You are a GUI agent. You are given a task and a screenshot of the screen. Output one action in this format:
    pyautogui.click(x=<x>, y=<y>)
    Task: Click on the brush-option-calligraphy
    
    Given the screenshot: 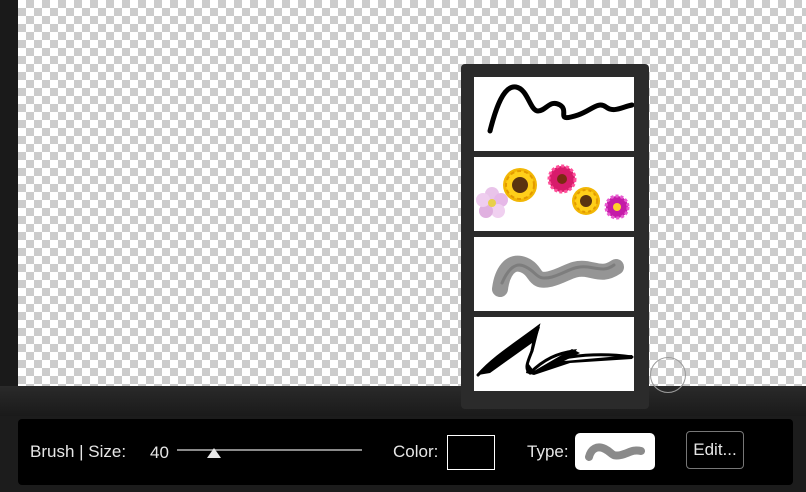 What is the action you would take?
    pyautogui.click(x=554, y=354)
    